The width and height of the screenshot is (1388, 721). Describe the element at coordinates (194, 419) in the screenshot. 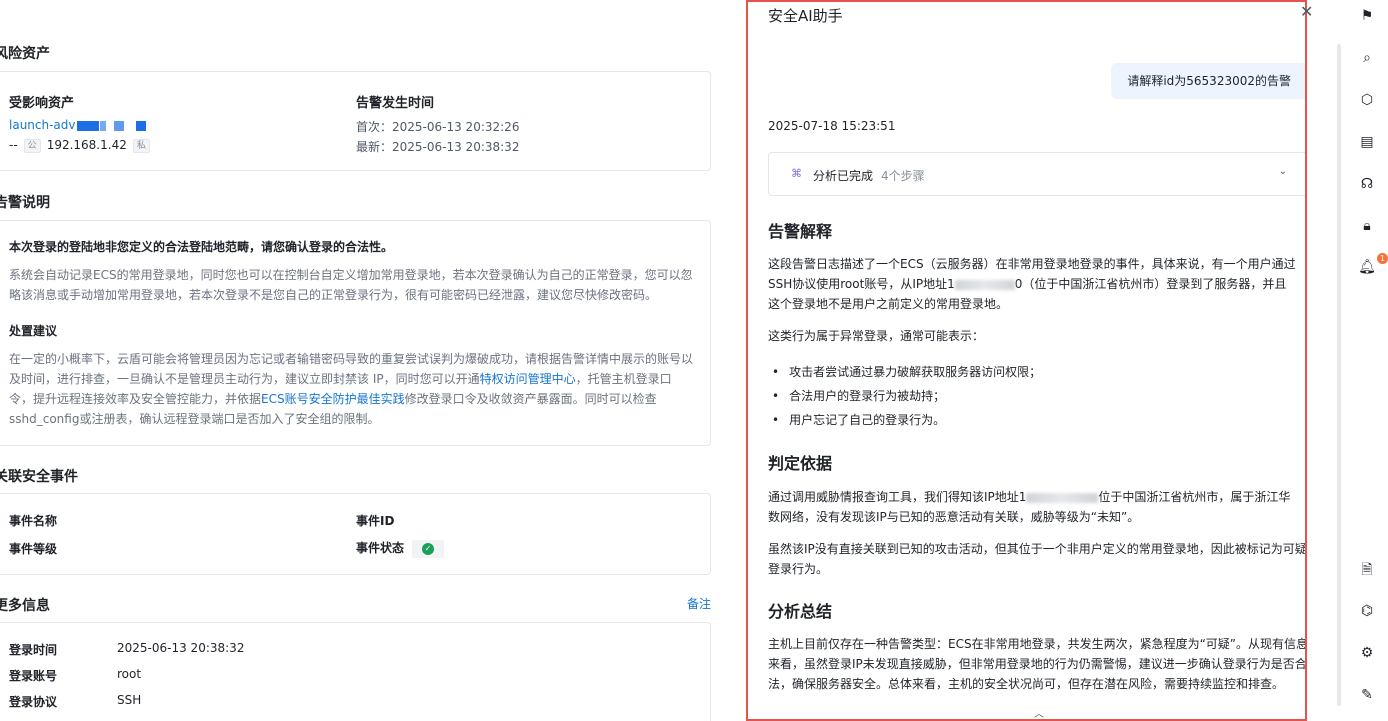

I see `advice-line4: sshd_config或注册表，确认远程登录端口是否加入了安全组的限制。` at that location.